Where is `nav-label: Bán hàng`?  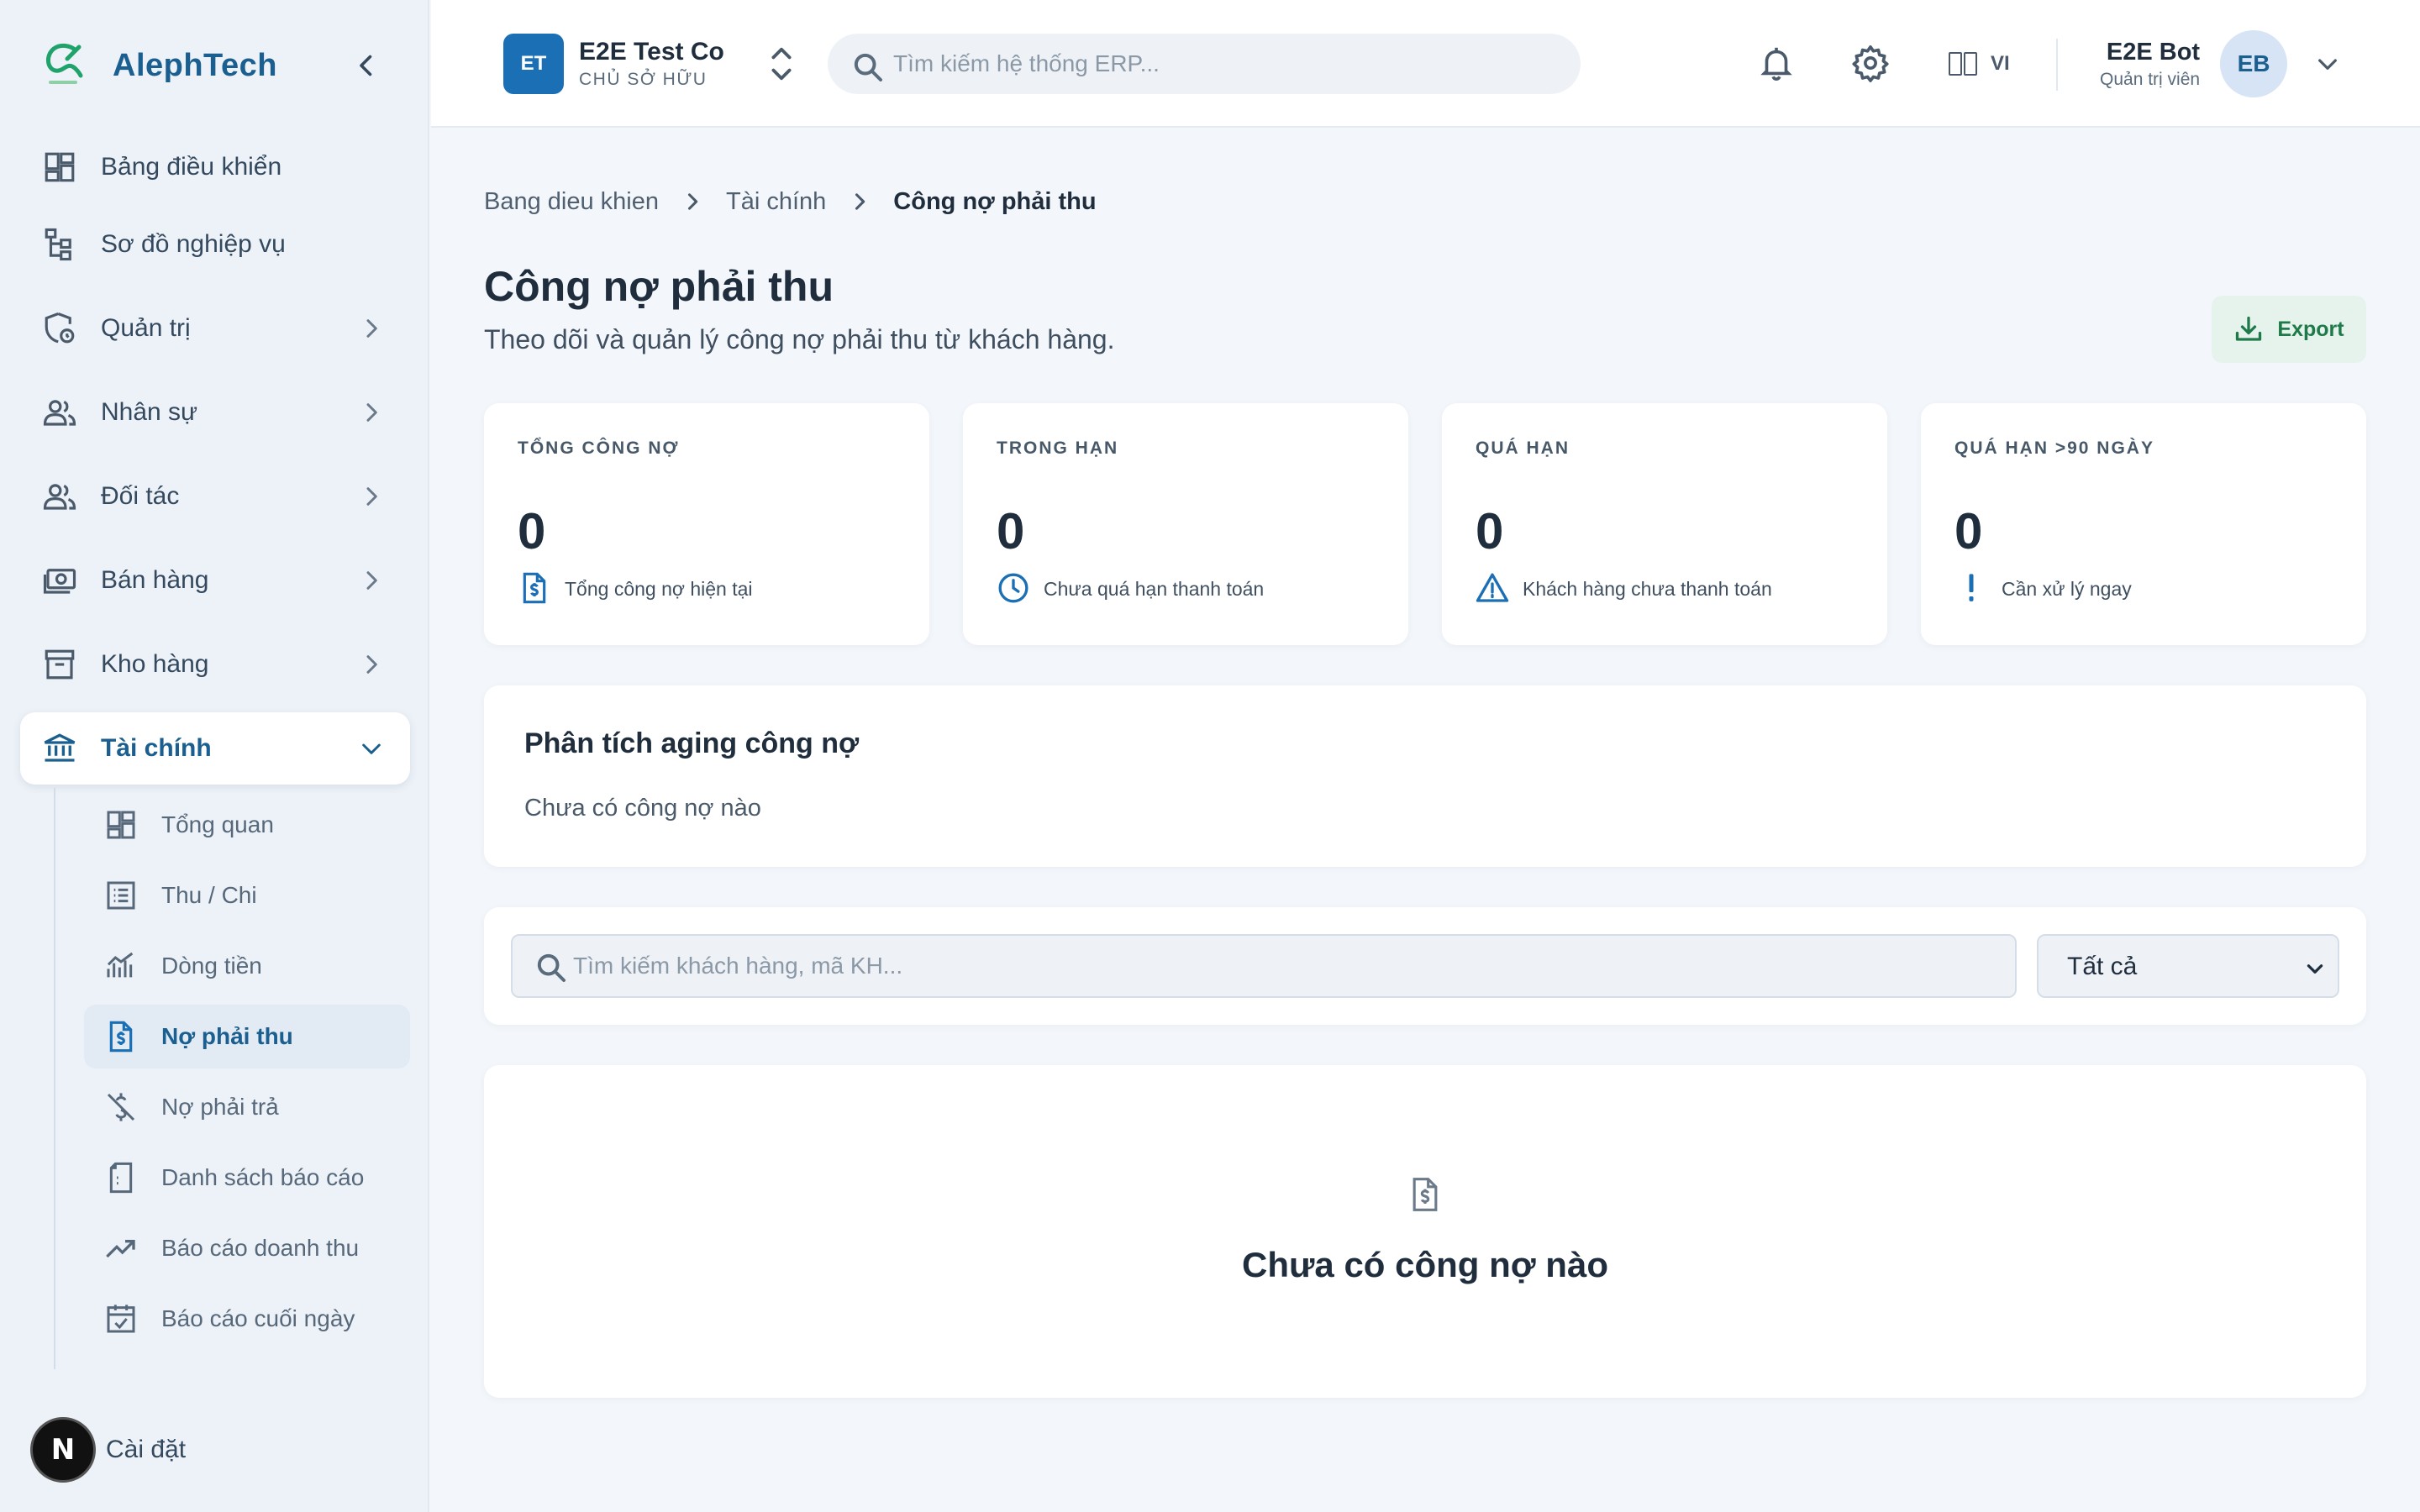
nav-label: Bán hàng is located at coordinates (155, 580).